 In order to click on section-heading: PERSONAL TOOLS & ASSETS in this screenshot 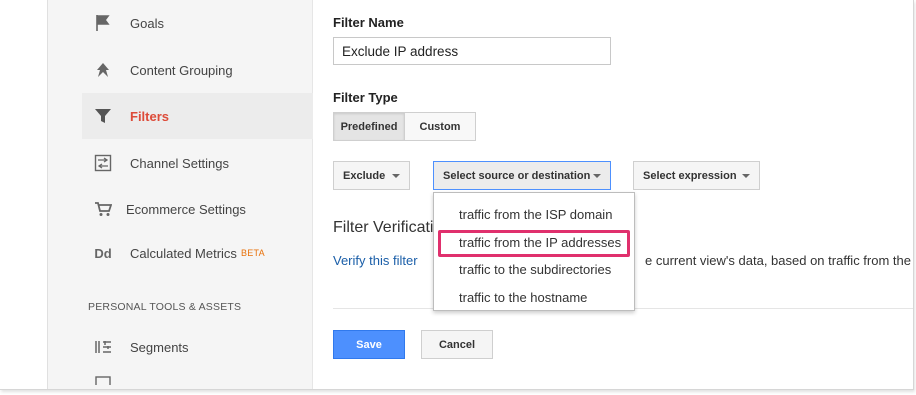, I will do `click(165, 307)`.